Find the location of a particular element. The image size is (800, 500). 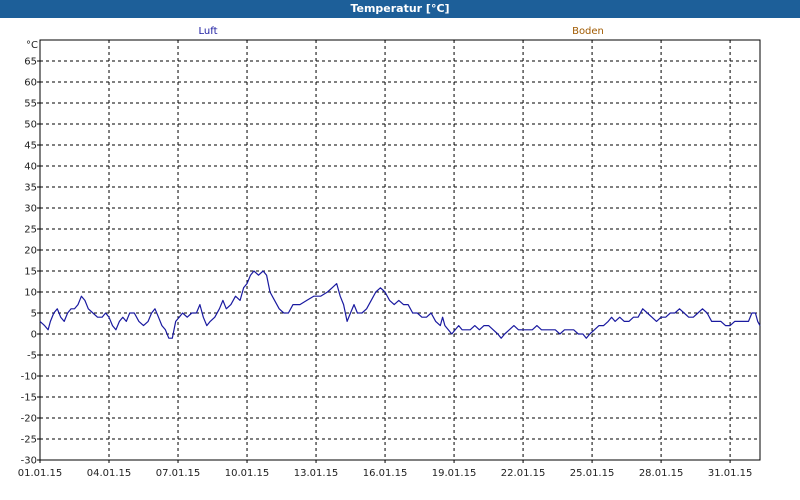

y-tick-label: 50 is located at coordinates (30, 125).